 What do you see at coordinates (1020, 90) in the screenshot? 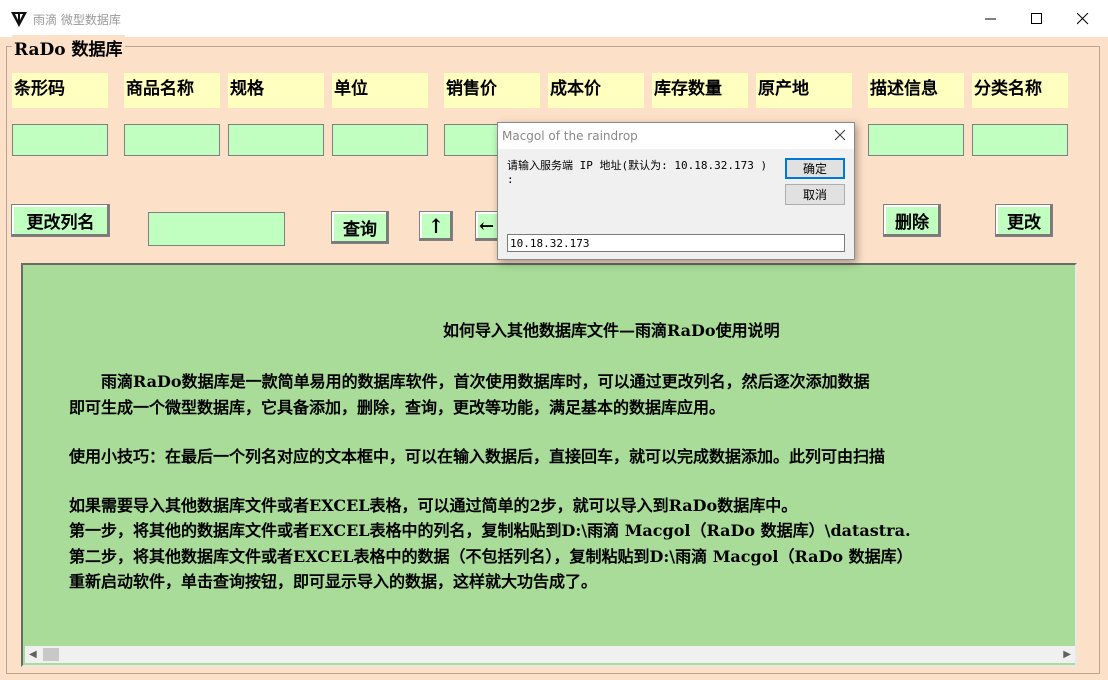
I see `column-label-category: 分类名称` at bounding box center [1020, 90].